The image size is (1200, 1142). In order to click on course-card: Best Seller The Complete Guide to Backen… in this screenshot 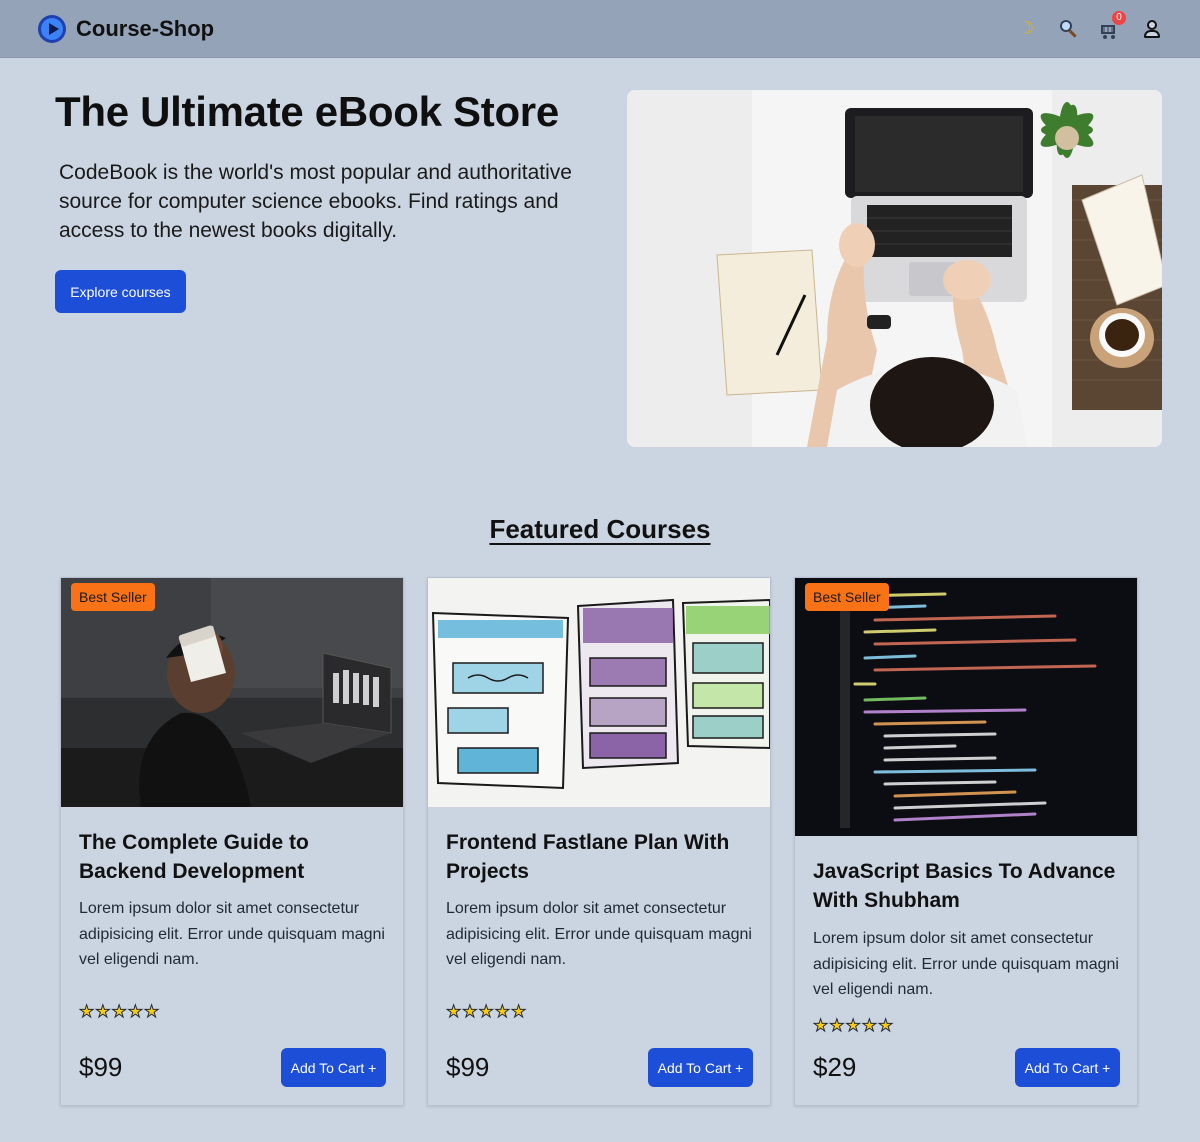, I will do `click(232, 841)`.